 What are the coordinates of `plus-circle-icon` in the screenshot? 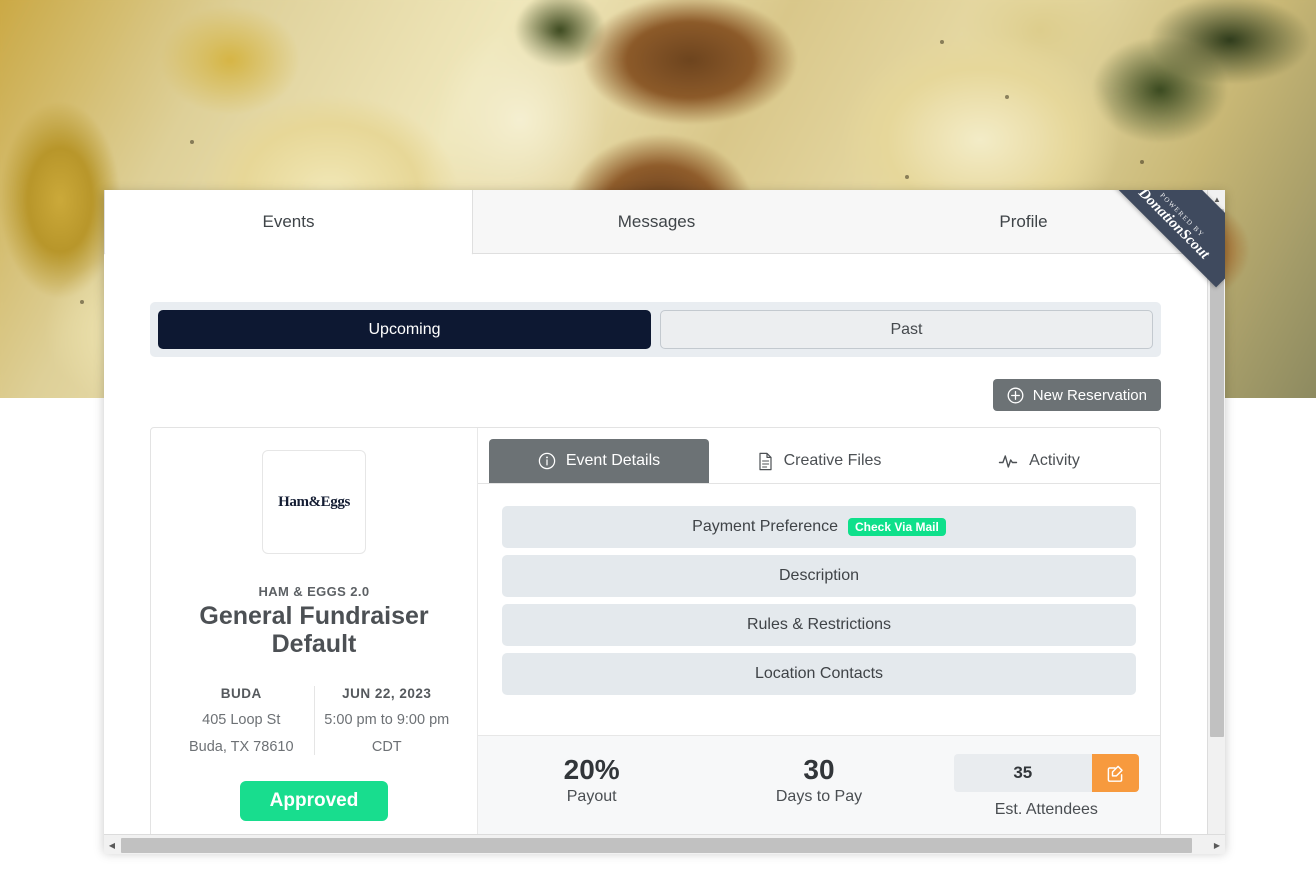 It's located at (1015, 395).